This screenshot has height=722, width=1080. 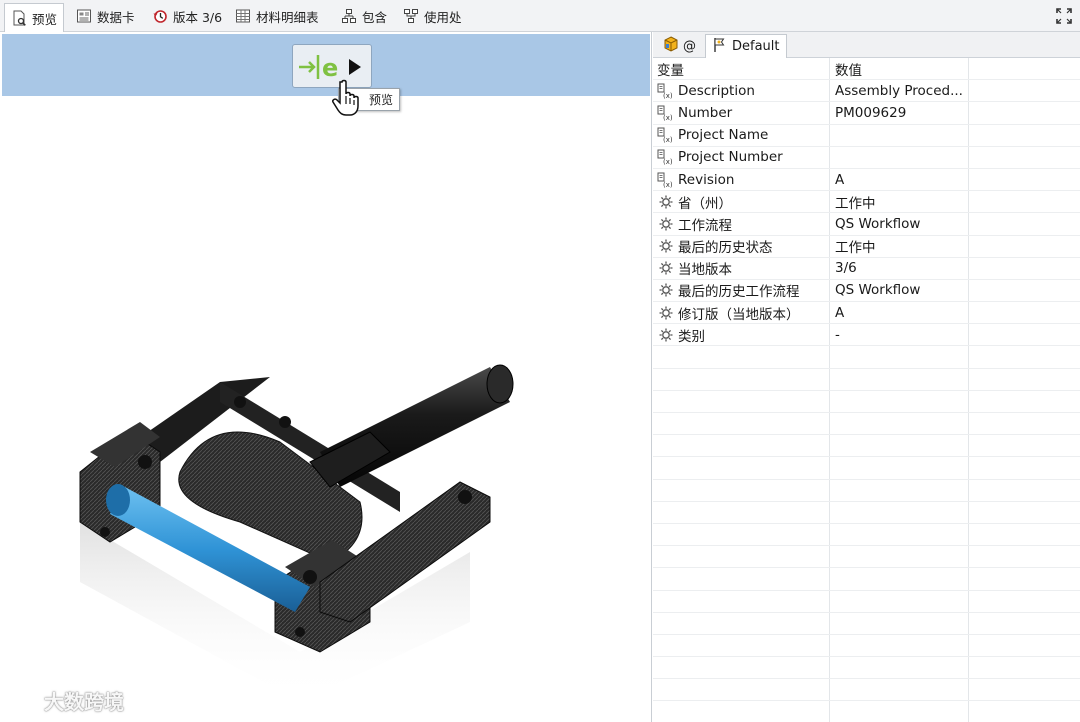 What do you see at coordinates (116, 17) in the screenshot?
I see `tab-label: 数据卡` at bounding box center [116, 17].